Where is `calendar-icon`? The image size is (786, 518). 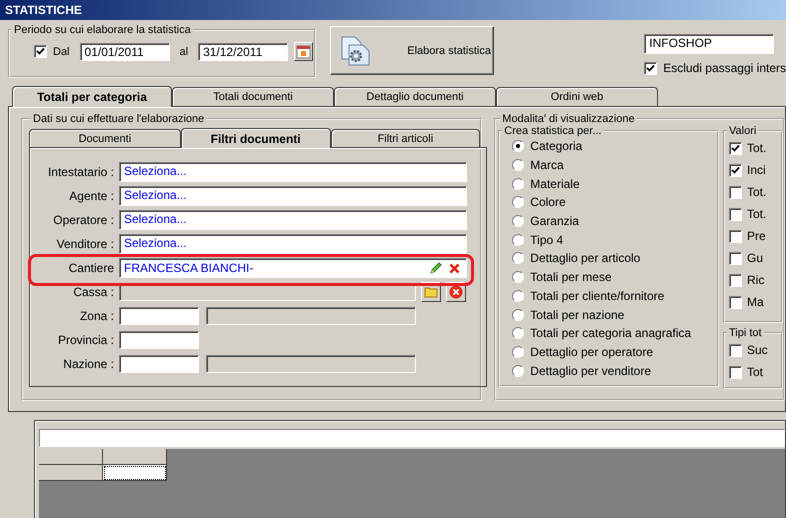
calendar-icon is located at coordinates (304, 51).